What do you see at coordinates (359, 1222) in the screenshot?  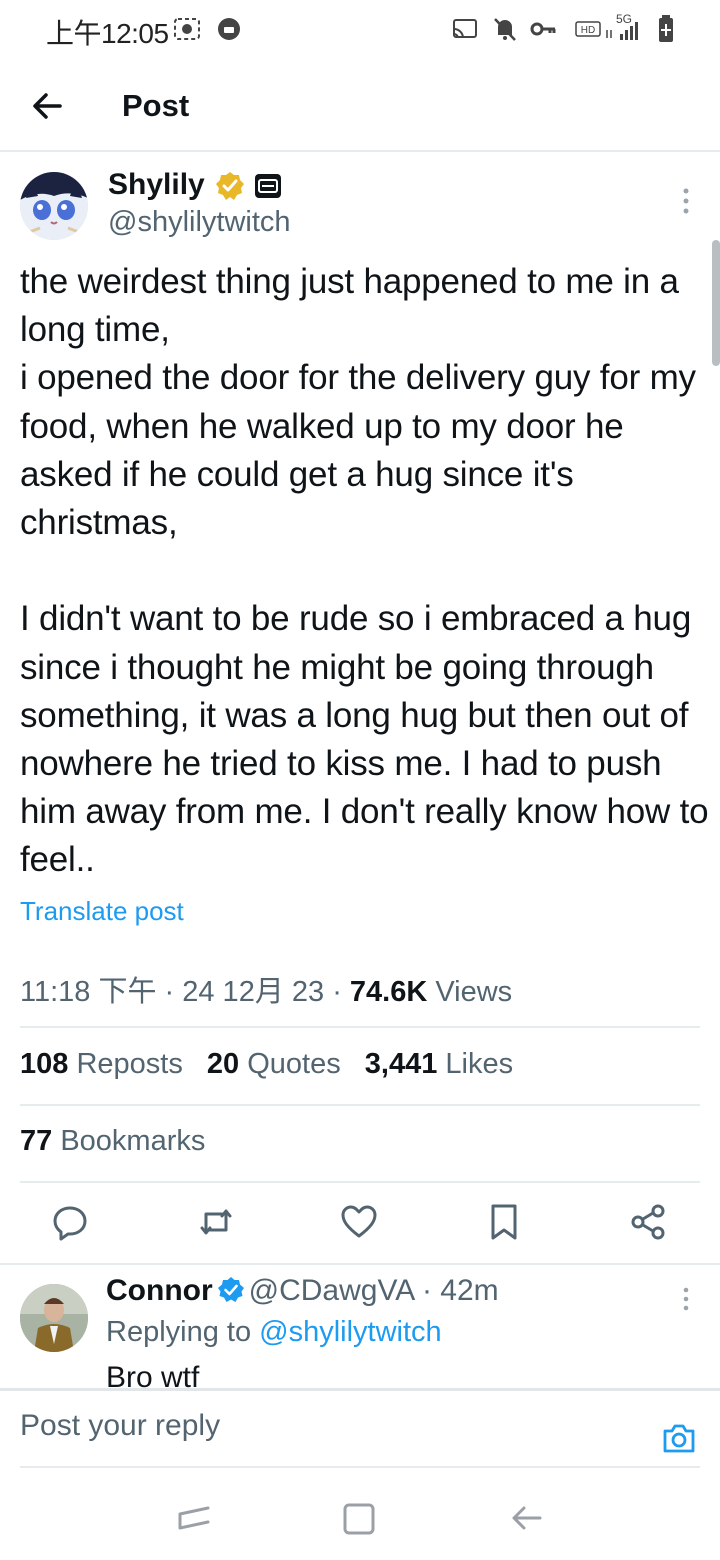 I see `like-icon` at bounding box center [359, 1222].